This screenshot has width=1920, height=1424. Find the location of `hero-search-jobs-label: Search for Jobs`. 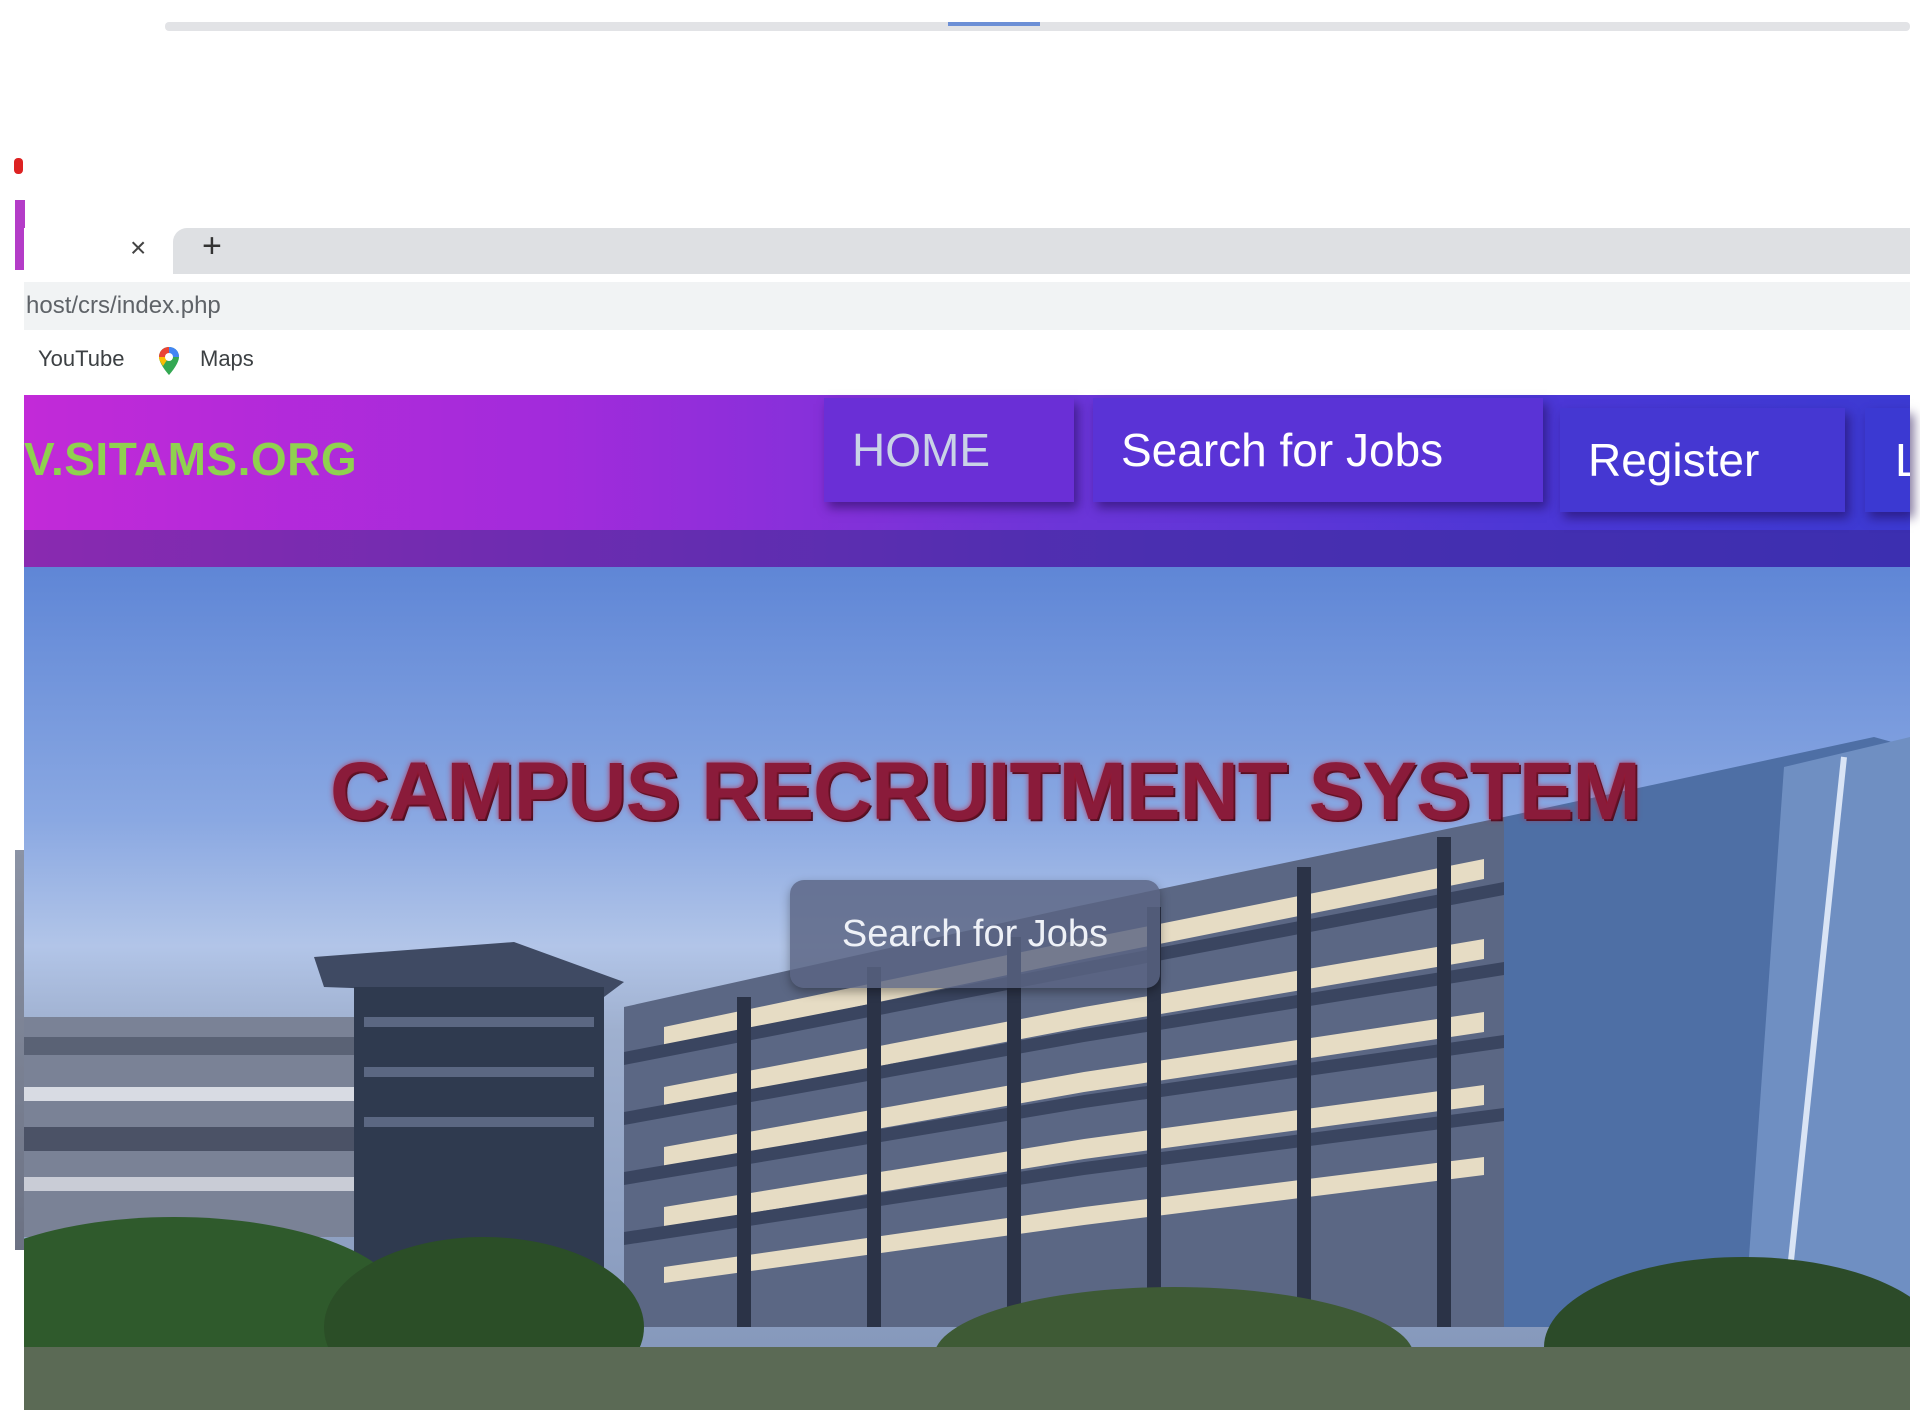

hero-search-jobs-label: Search for Jobs is located at coordinates (975, 933).